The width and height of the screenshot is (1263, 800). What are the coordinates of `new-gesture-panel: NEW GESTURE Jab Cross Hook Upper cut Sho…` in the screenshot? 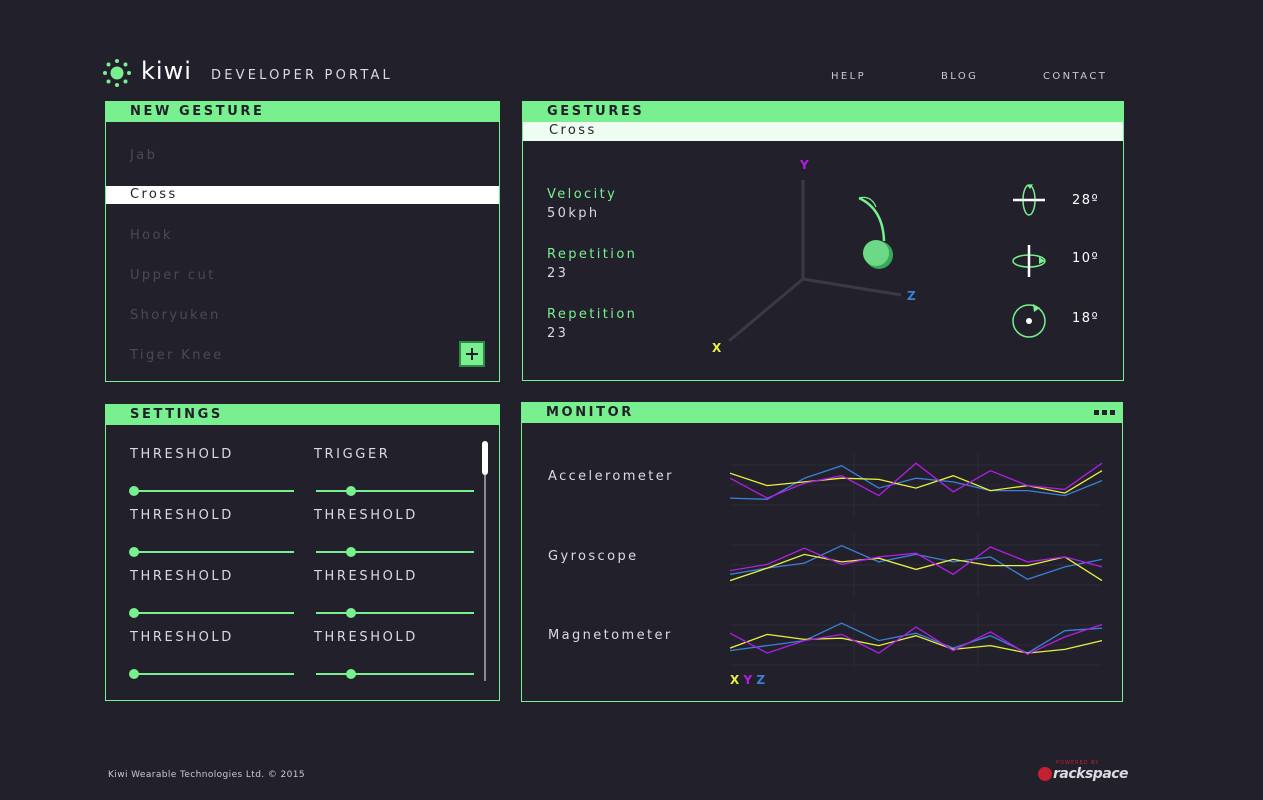 It's located at (302, 241).